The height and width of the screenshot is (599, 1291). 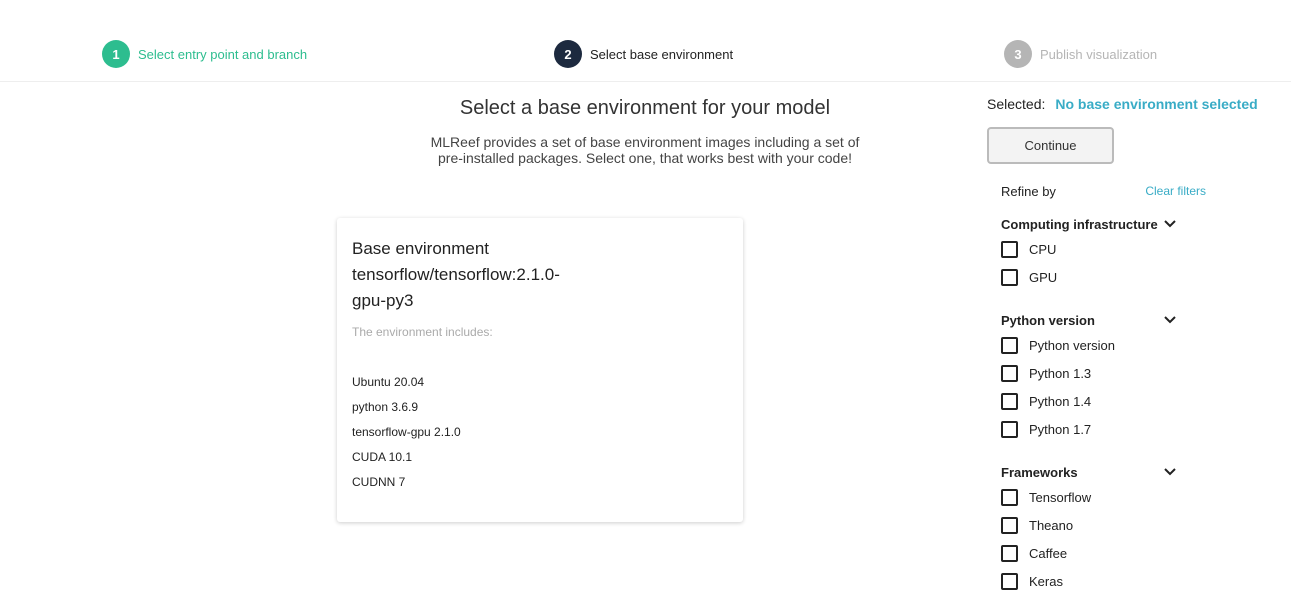 What do you see at coordinates (1060, 429) in the screenshot?
I see `filter-option-label: Python 1.7` at bounding box center [1060, 429].